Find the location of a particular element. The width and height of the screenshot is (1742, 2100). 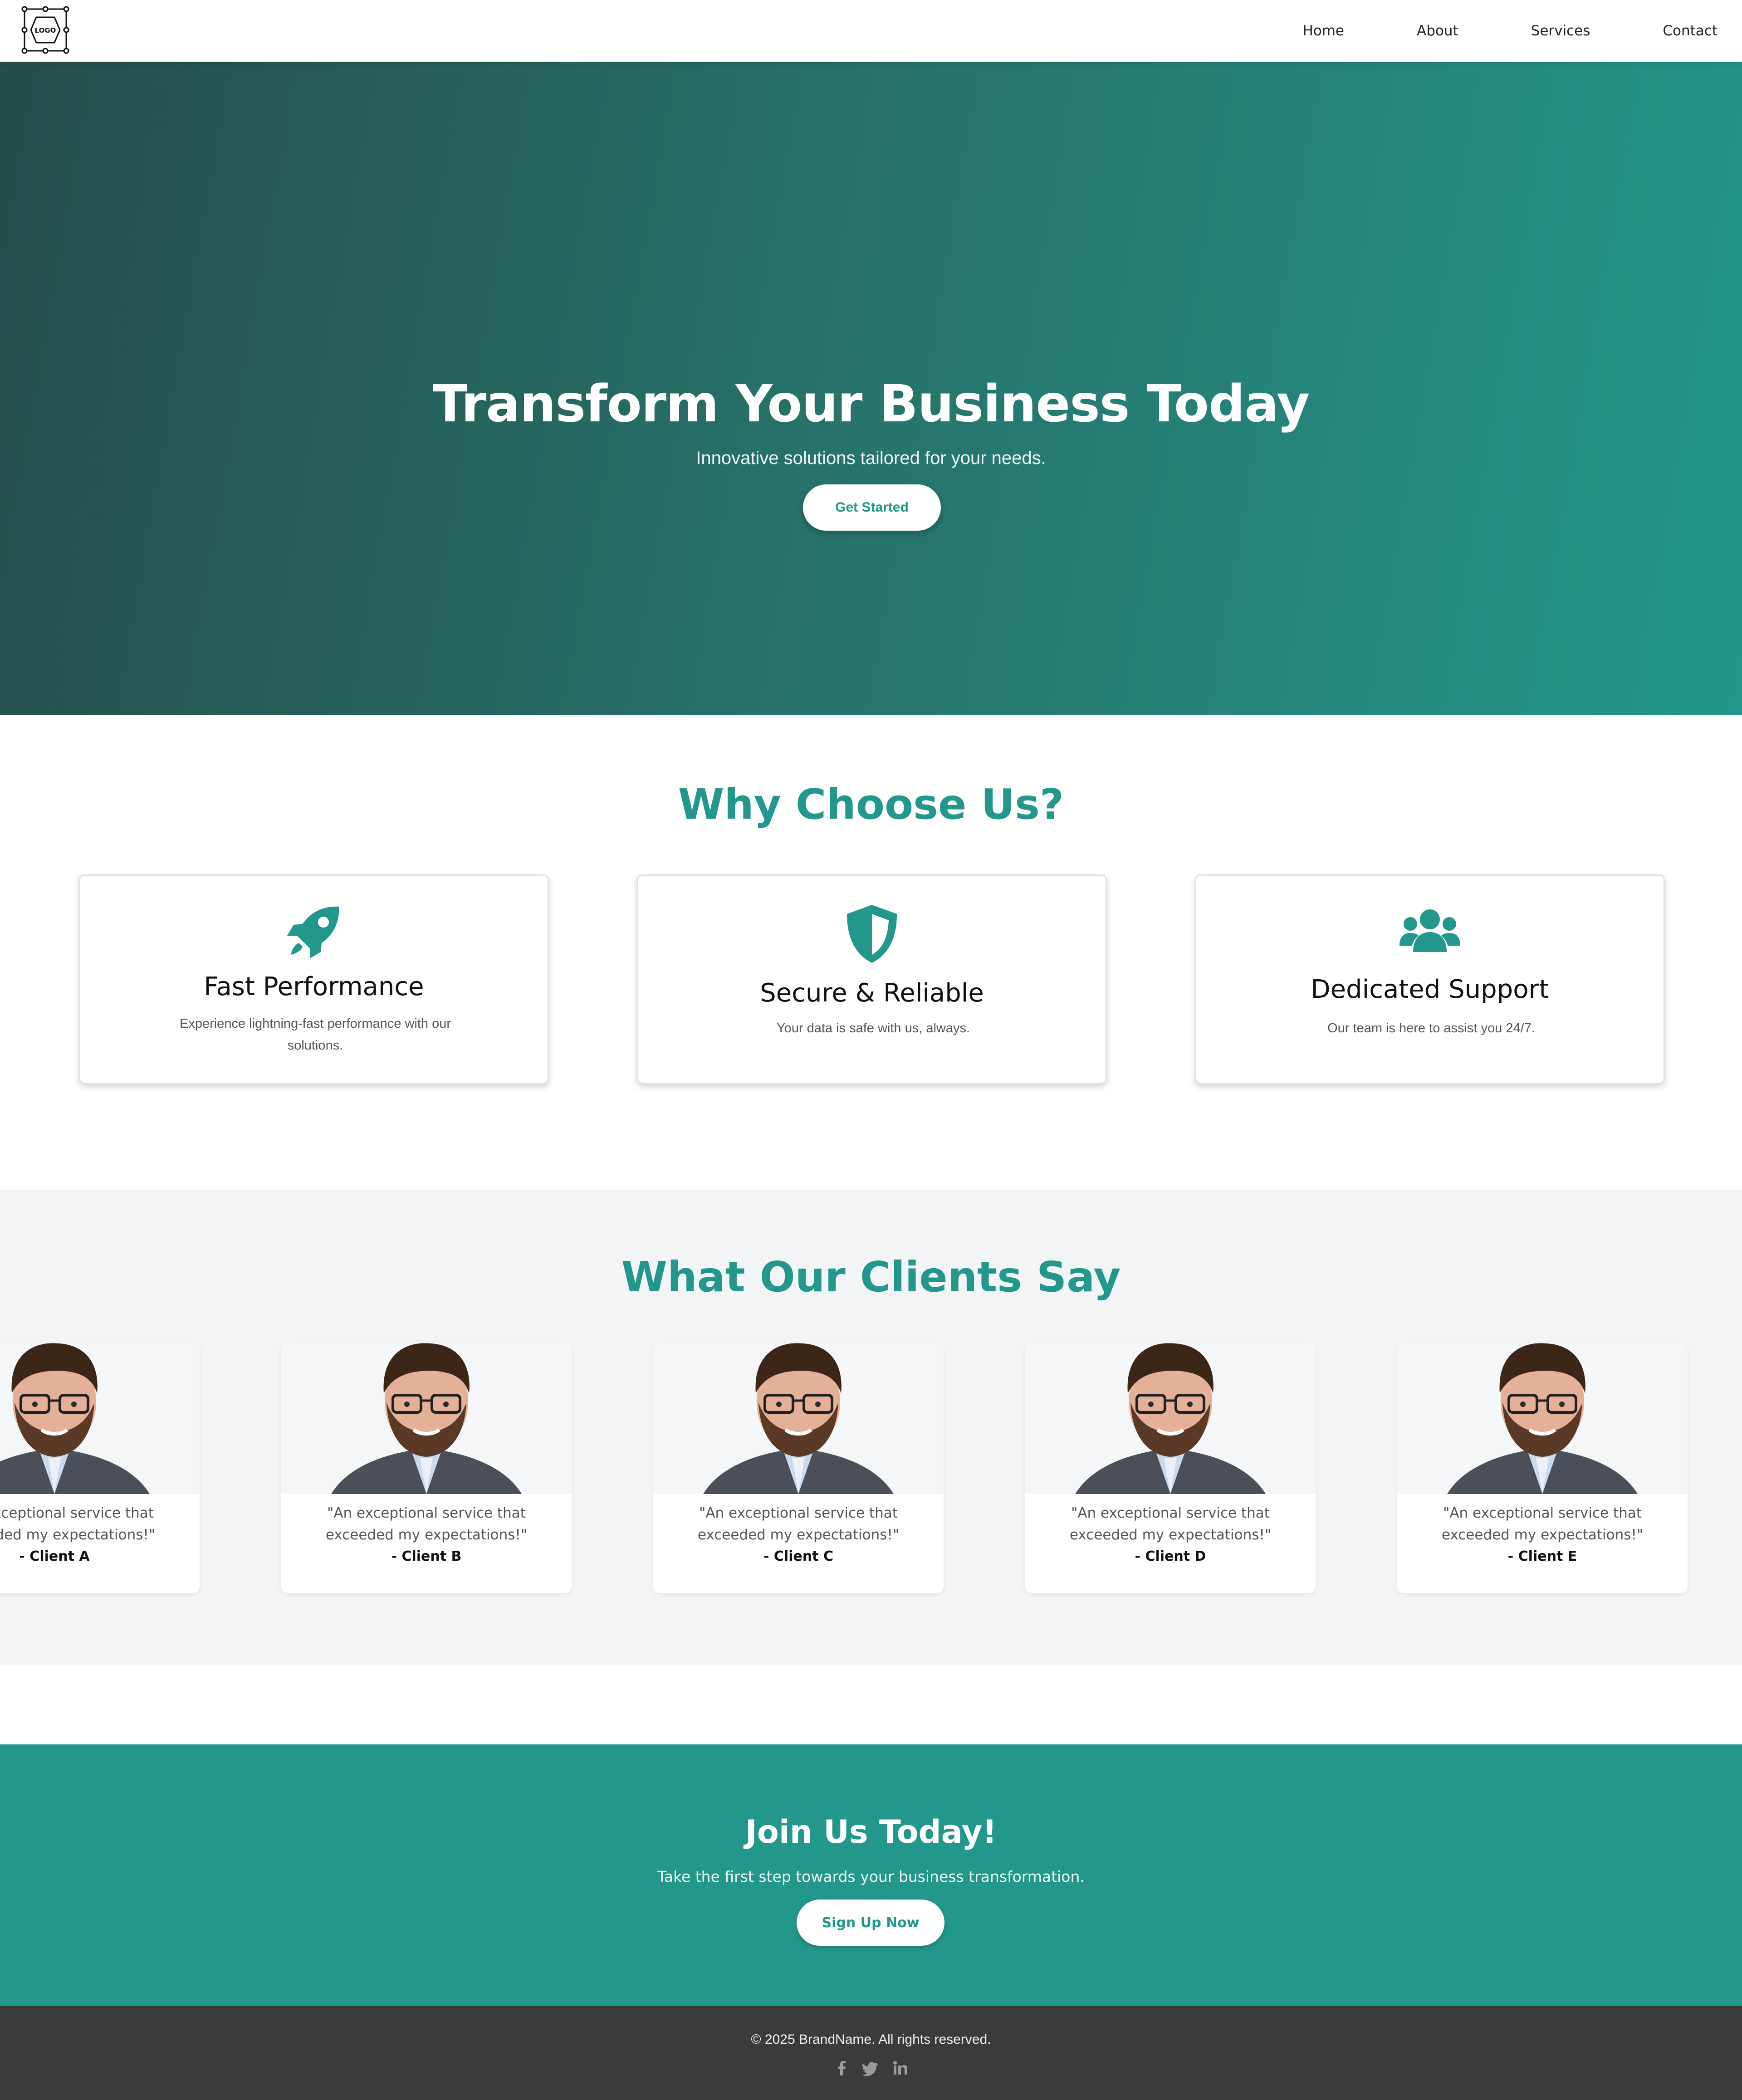

nav-links: Home About Services Contact is located at coordinates (1510, 31).